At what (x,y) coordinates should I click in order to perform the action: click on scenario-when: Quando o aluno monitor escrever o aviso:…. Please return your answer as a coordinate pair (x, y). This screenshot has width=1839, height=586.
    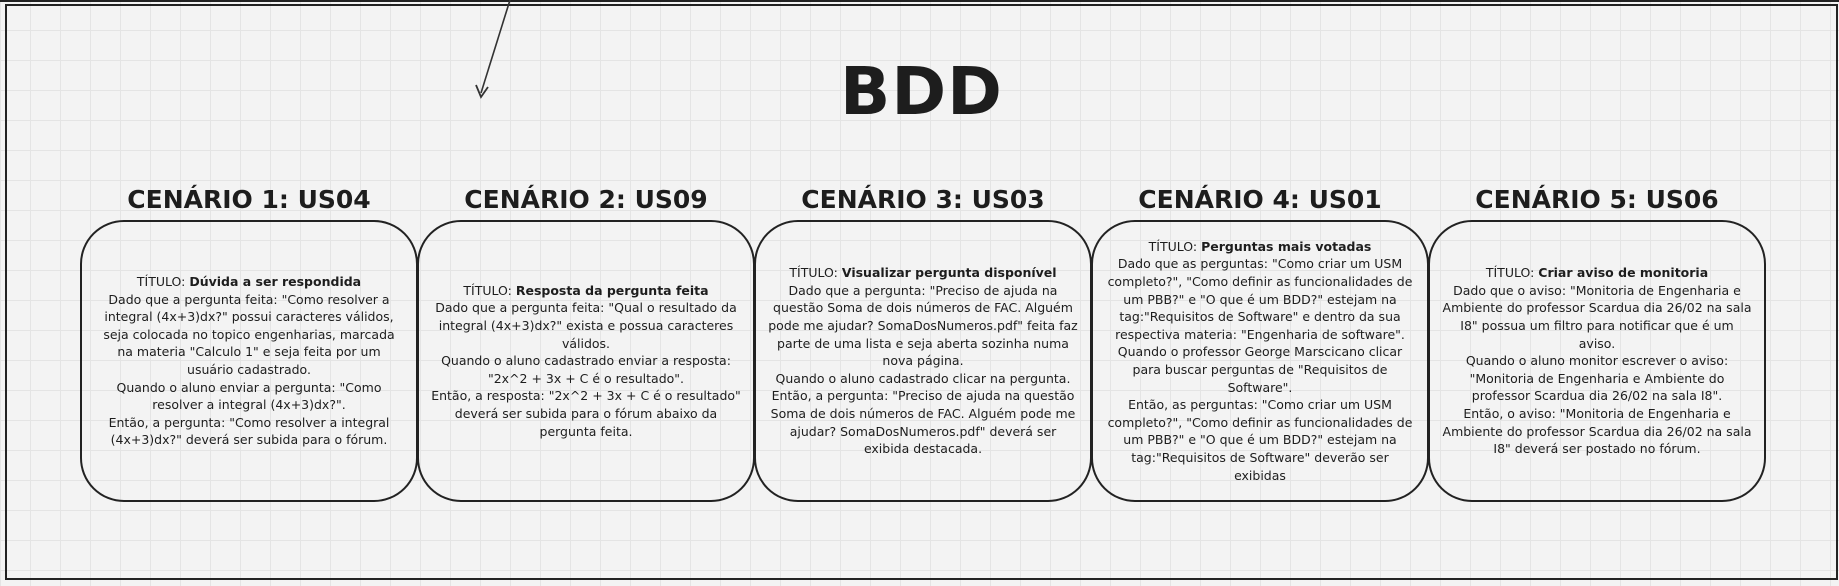
    Looking at the image, I should click on (1597, 378).